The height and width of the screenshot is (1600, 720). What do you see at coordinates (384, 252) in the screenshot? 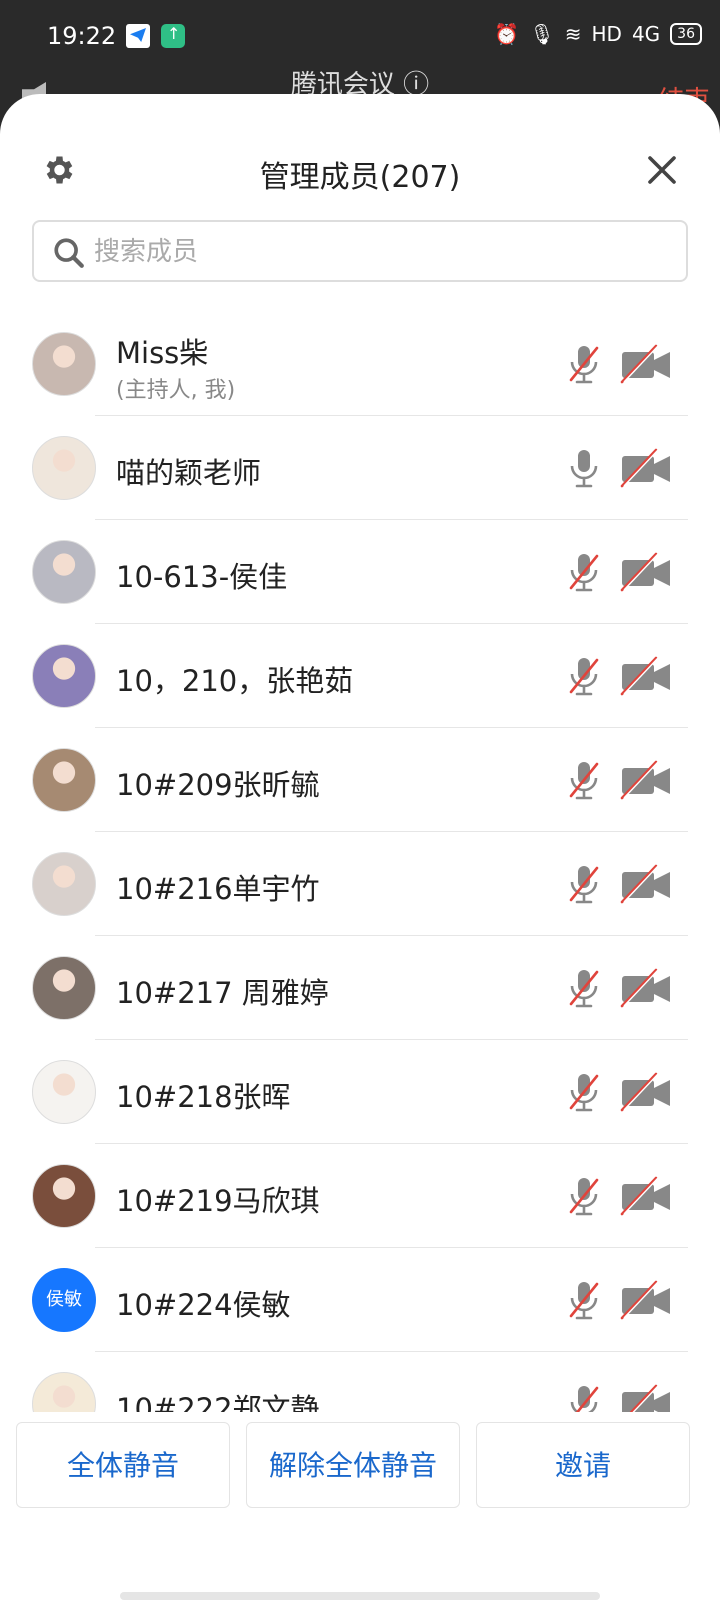
I see `search-input` at bounding box center [384, 252].